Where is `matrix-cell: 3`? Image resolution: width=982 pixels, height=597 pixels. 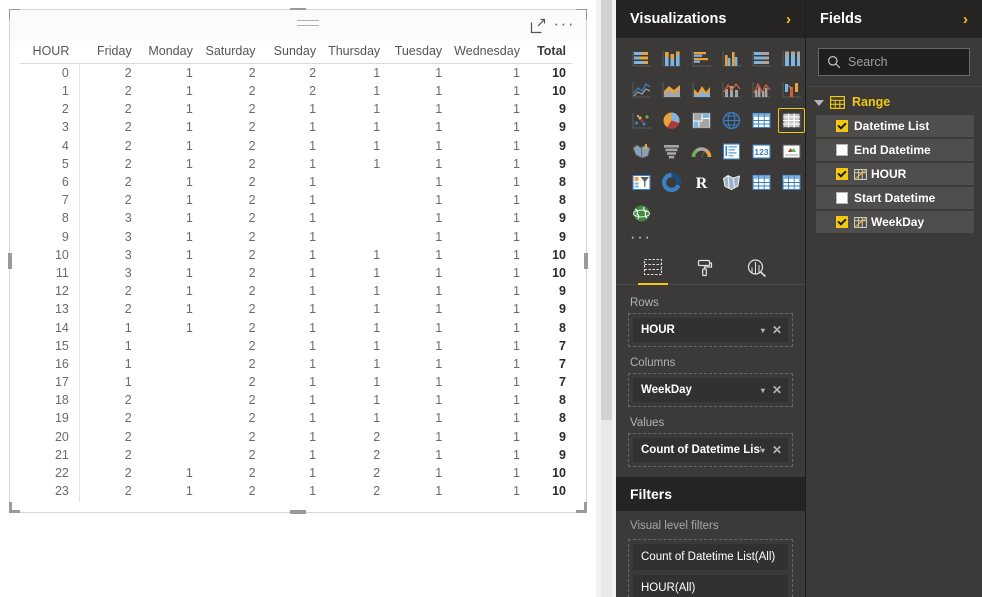 matrix-cell: 3 is located at coordinates (108, 237).